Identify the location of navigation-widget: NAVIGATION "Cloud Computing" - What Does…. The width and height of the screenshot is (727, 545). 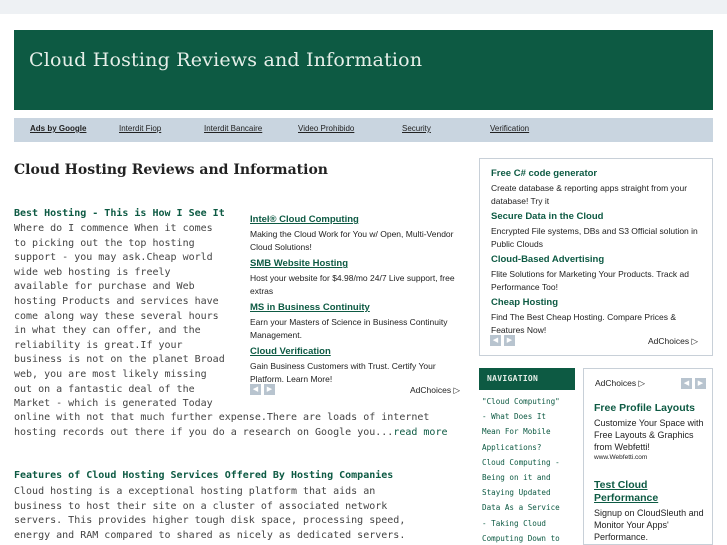
(527, 456).